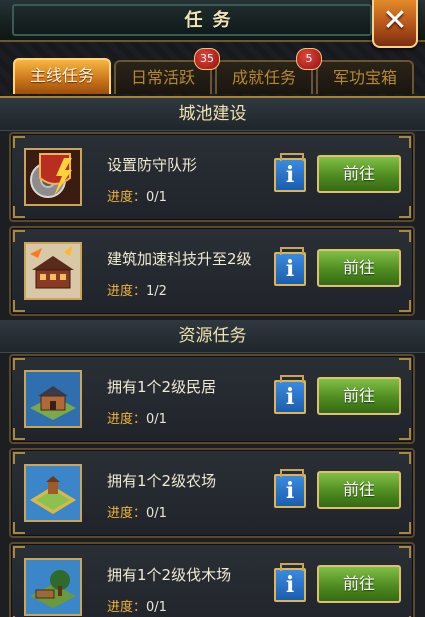 The height and width of the screenshot is (617, 425). Describe the element at coordinates (212, 114) in the screenshot. I see `section-header-city: 城池建设` at that location.